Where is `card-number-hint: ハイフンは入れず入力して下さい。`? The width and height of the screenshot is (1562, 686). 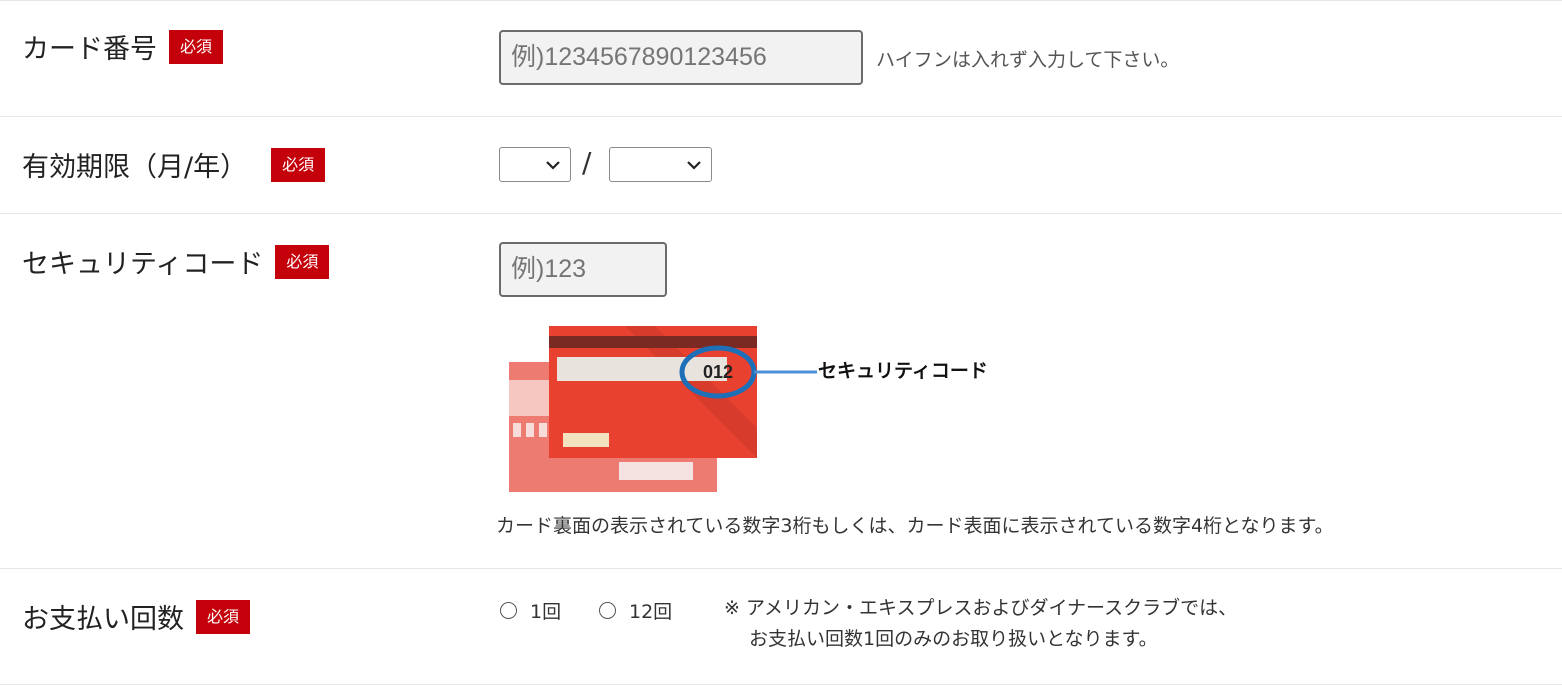
card-number-hint: ハイフンは入れず入力して下さい。 is located at coordinates (1028, 60).